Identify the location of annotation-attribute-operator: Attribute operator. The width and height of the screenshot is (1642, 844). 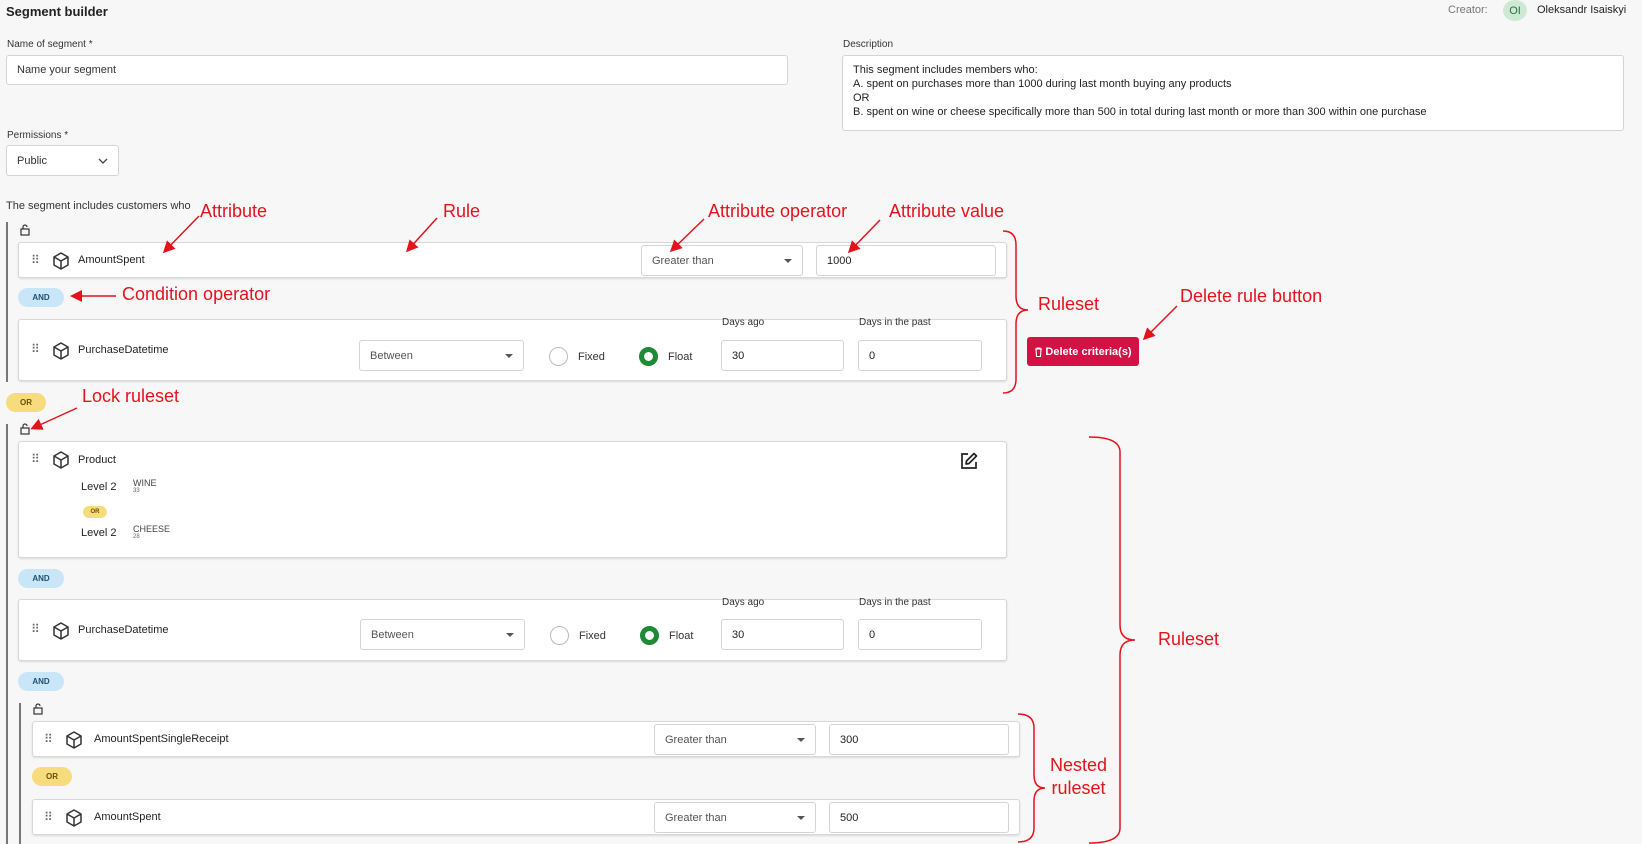
(778, 211).